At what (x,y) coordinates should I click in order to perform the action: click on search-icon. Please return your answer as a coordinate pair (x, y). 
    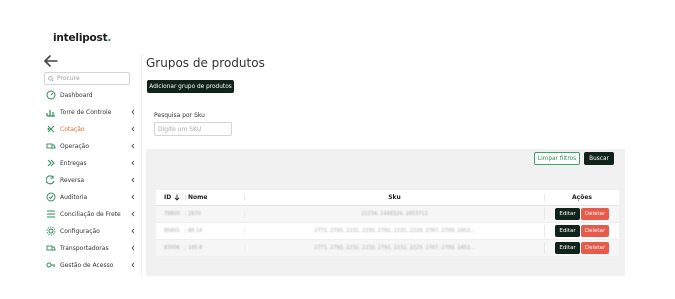
    Looking at the image, I should click on (51, 78).